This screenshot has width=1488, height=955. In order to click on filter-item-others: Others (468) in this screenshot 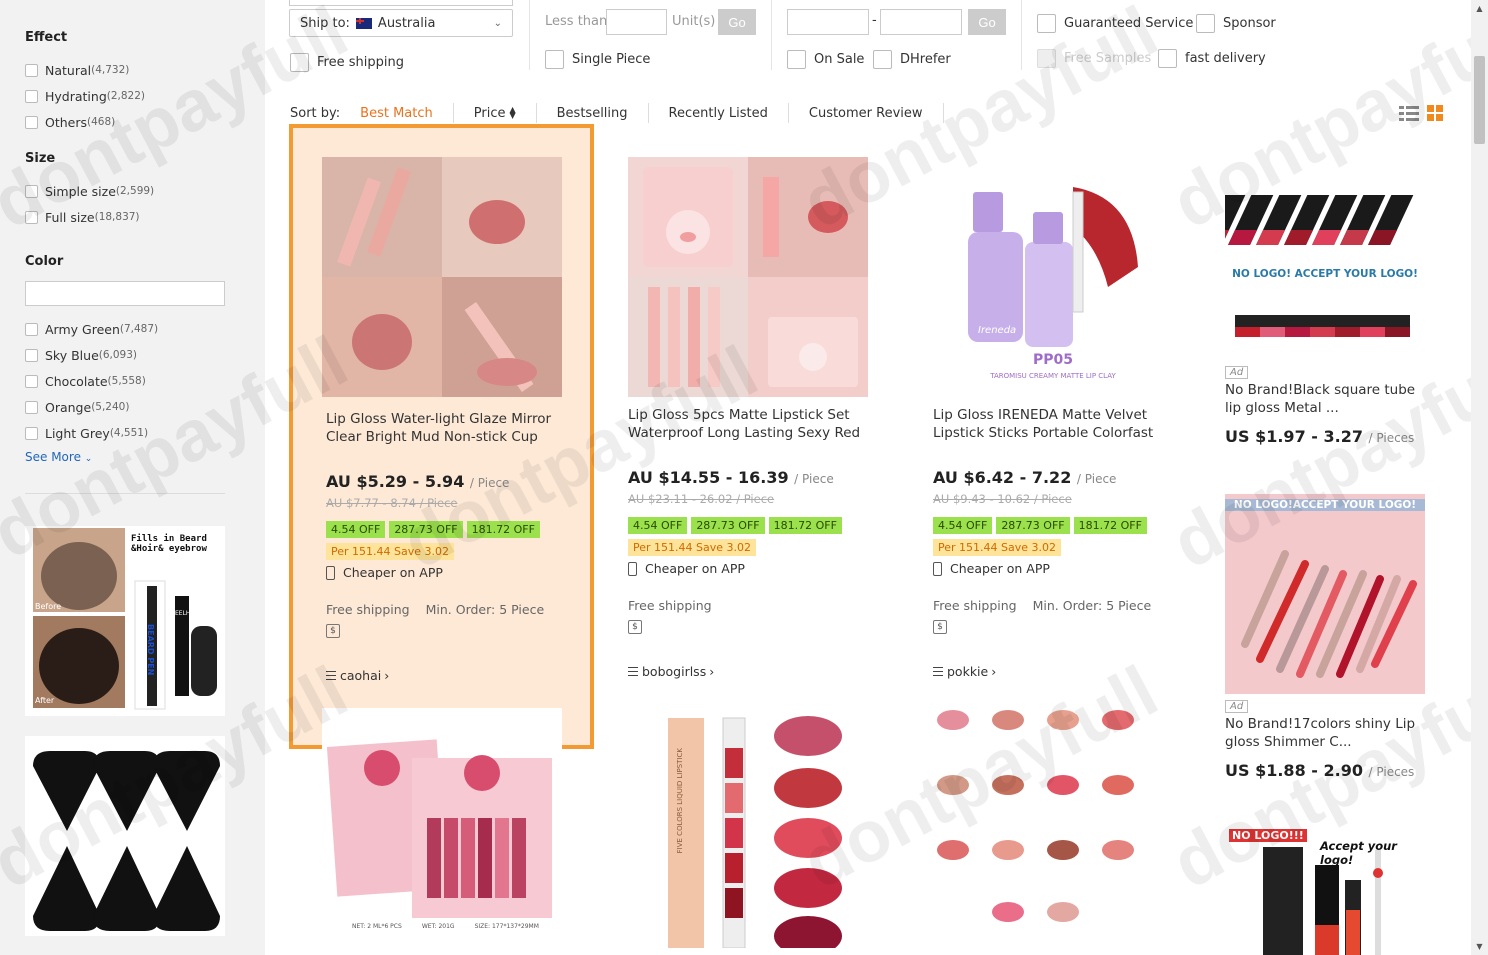, I will do `click(145, 122)`.